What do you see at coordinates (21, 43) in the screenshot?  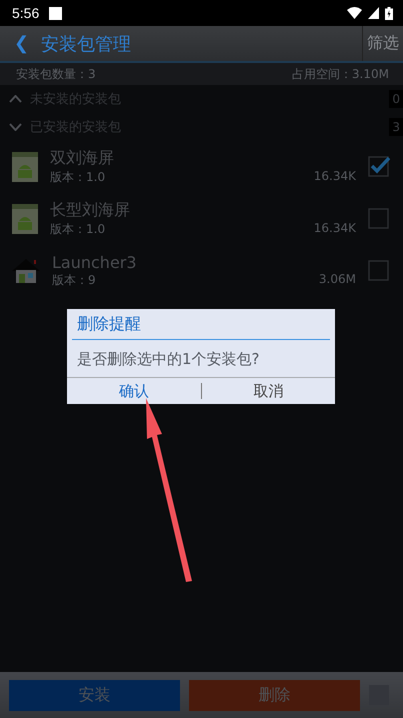 I see `back-button: ❮` at bounding box center [21, 43].